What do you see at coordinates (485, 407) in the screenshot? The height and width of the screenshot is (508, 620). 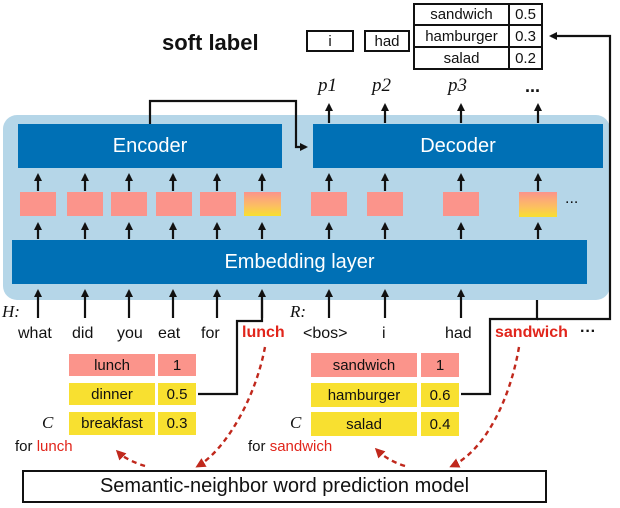 I see `sandwich-to-model-dashed-arrow` at bounding box center [485, 407].